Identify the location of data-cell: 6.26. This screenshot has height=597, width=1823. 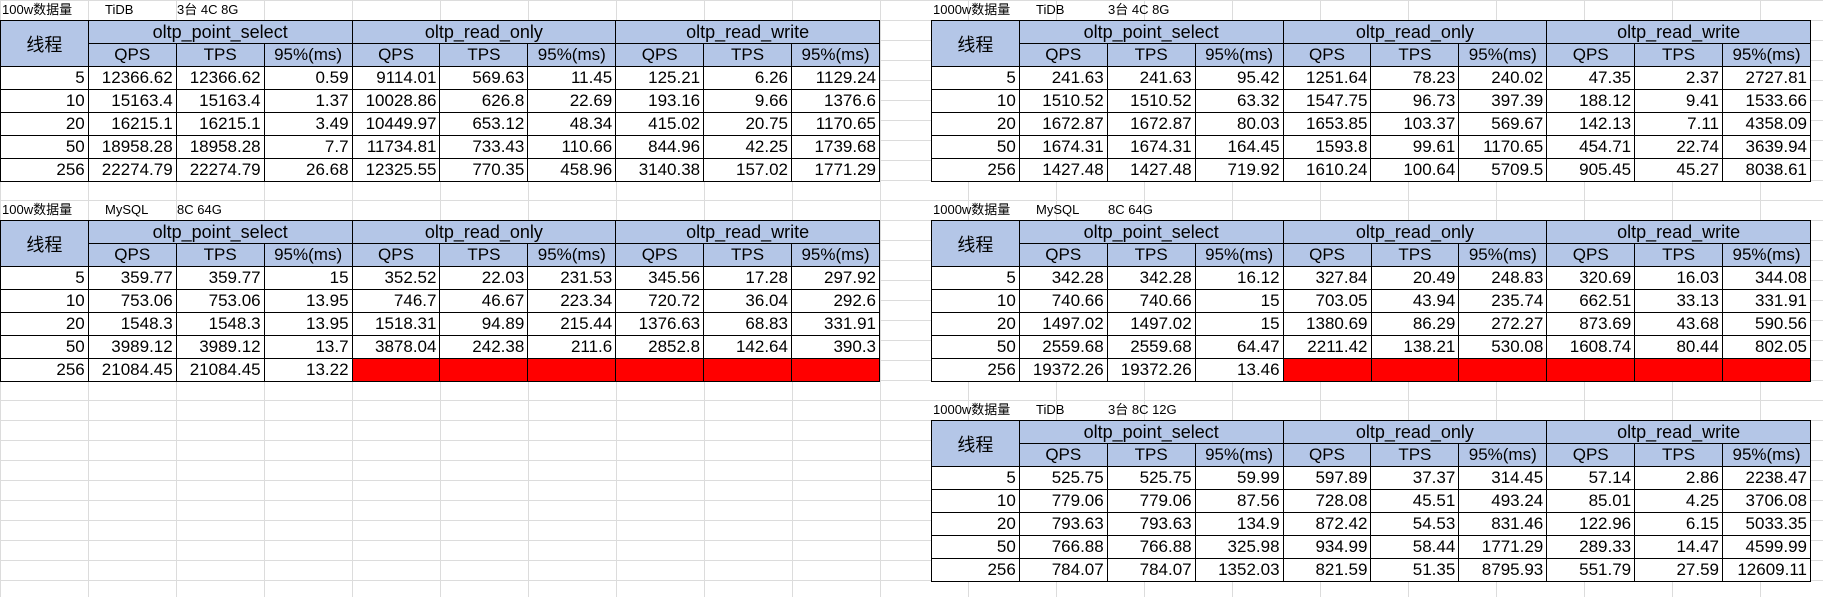
(747, 78).